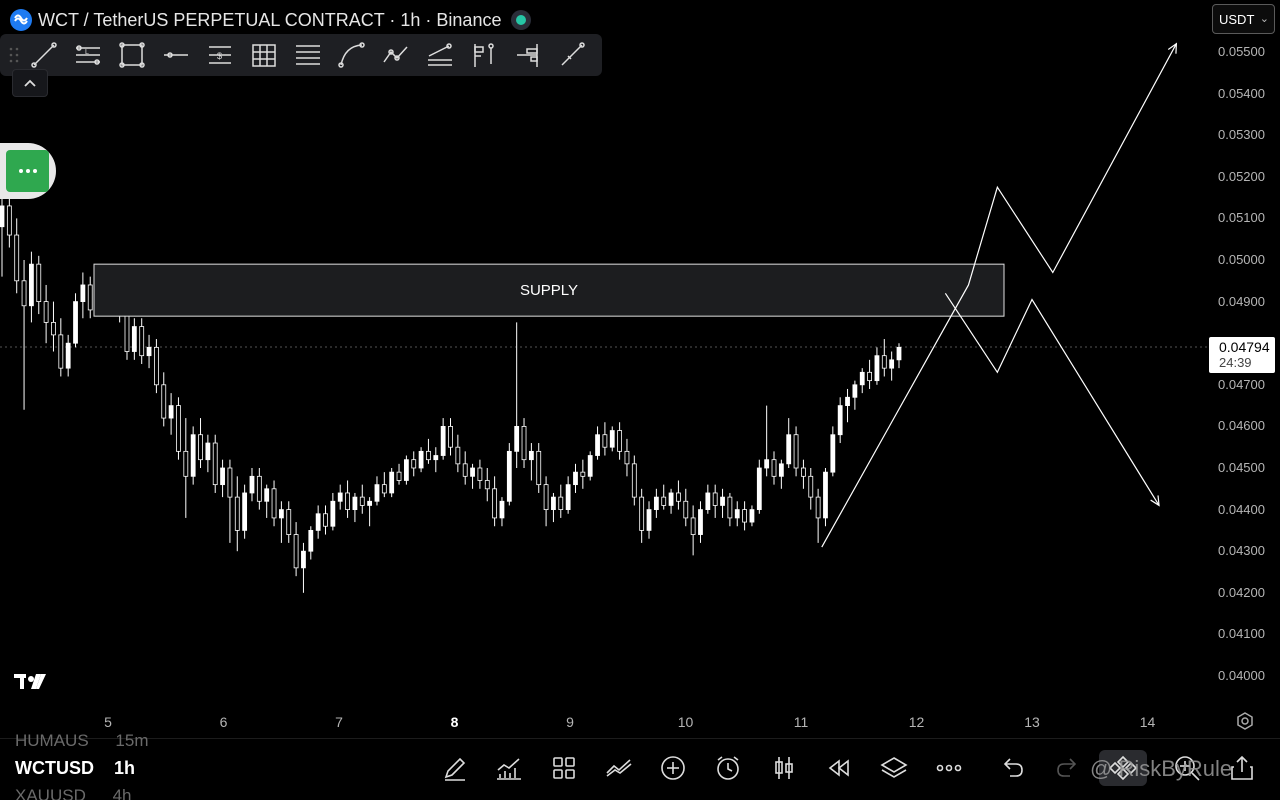 The height and width of the screenshot is (800, 1280). Describe the element at coordinates (52, 740) in the screenshot. I see `watchlist-prev-symbol: HUMAUS` at that location.